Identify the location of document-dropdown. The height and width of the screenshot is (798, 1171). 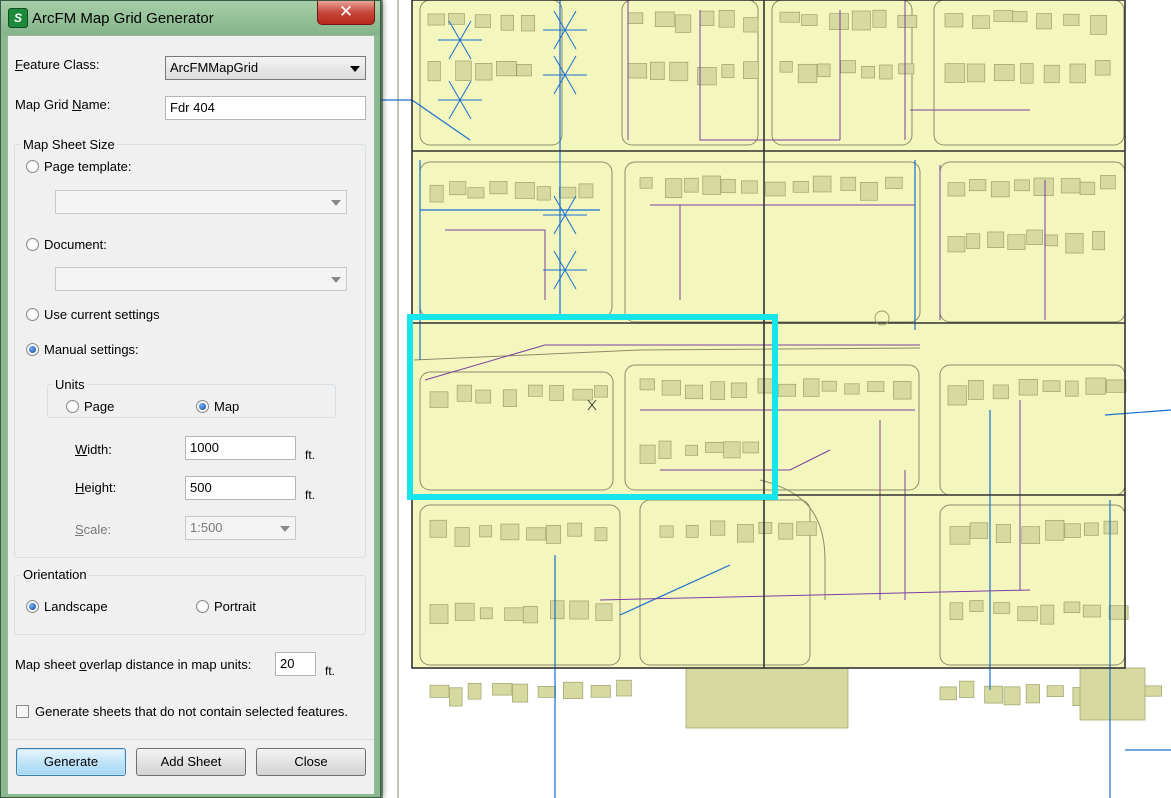
(201, 279).